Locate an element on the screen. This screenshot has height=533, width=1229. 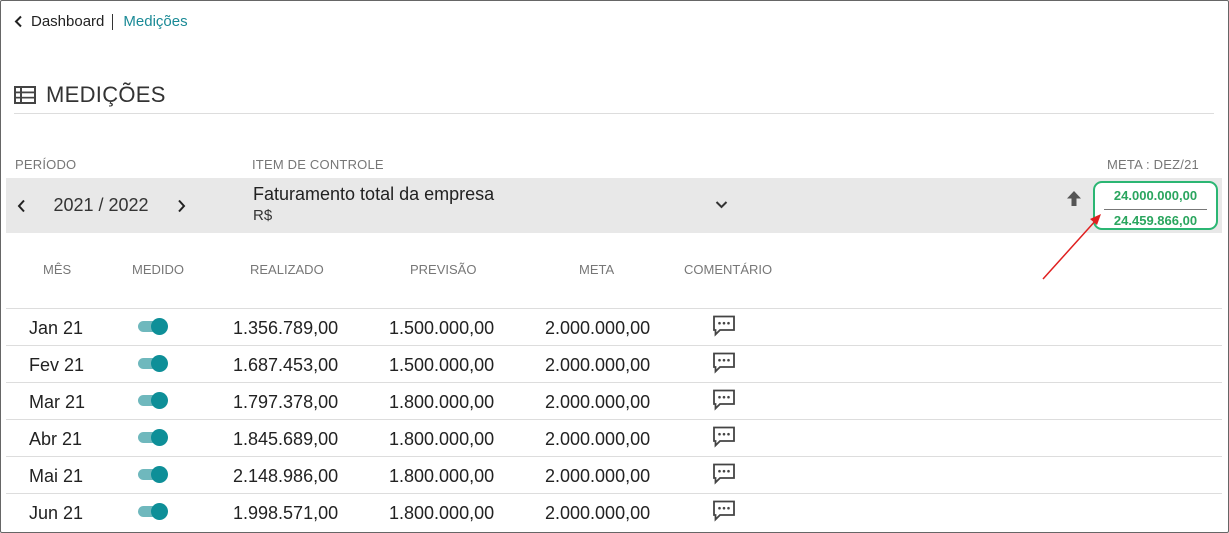
col-header-realizado: REALIZADO is located at coordinates (287, 269).